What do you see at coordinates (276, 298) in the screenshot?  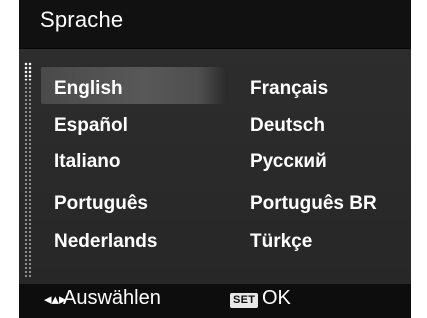 I see `ok-hint-label: OK` at bounding box center [276, 298].